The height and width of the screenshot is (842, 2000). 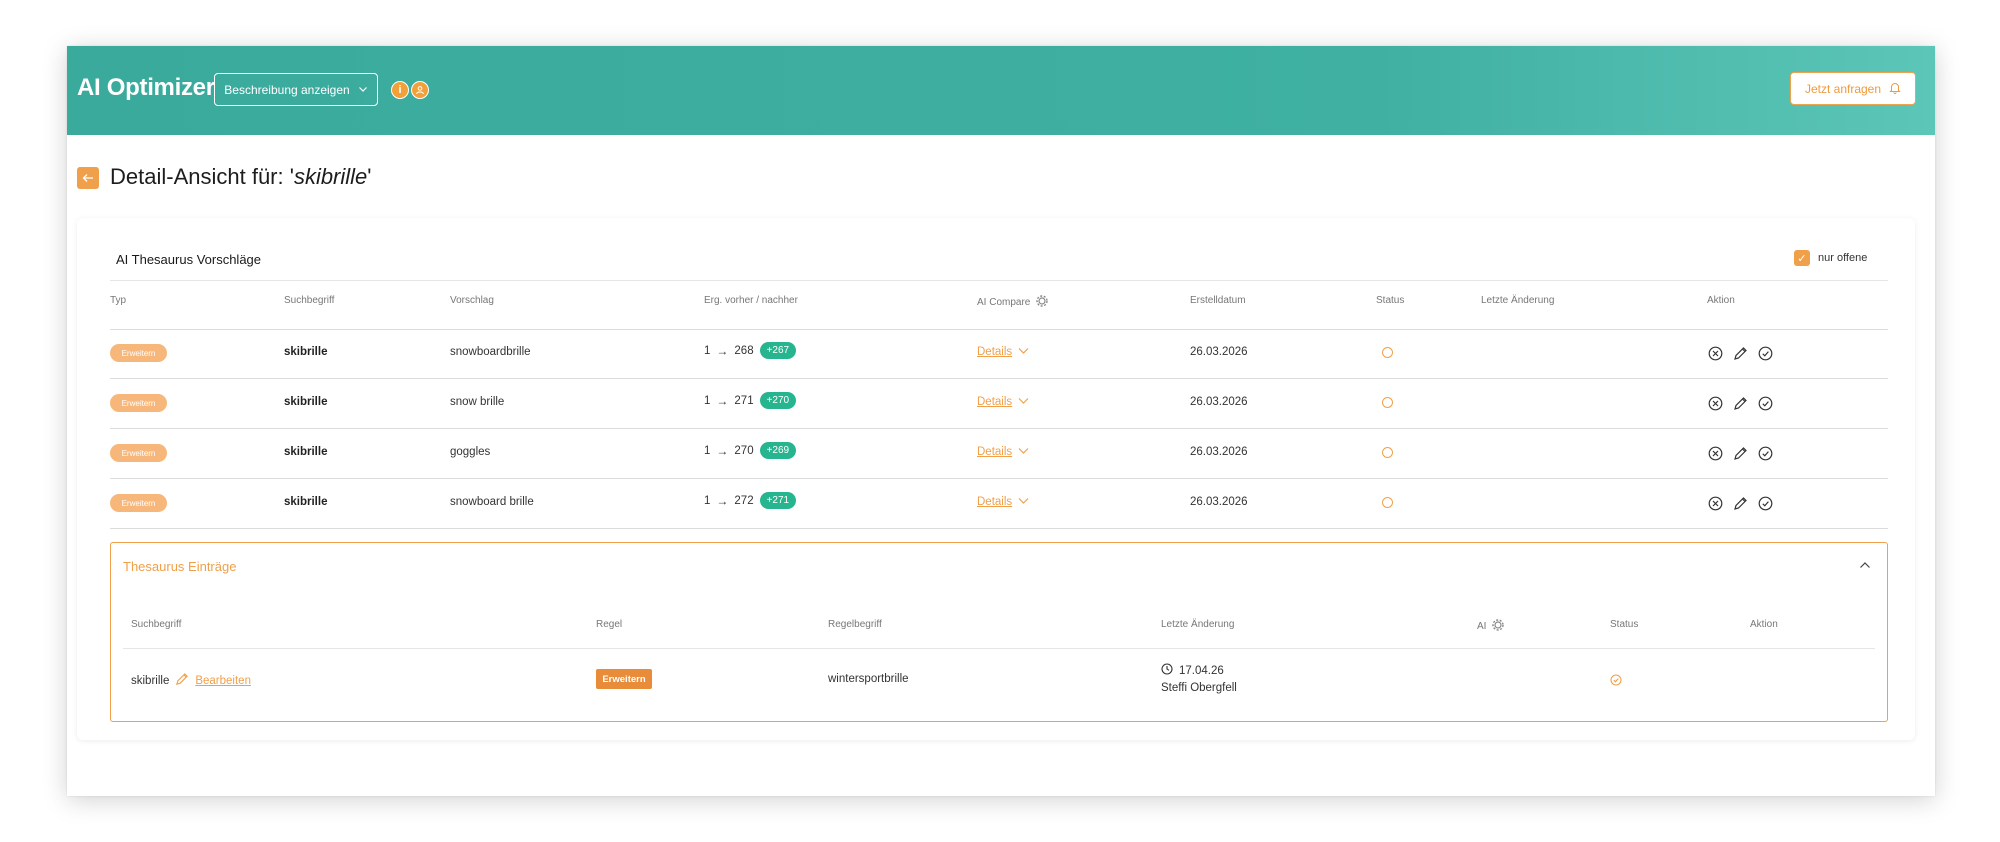 I want to click on col-letzte-aenderung: Letzte Änderung, so click(x=1518, y=300).